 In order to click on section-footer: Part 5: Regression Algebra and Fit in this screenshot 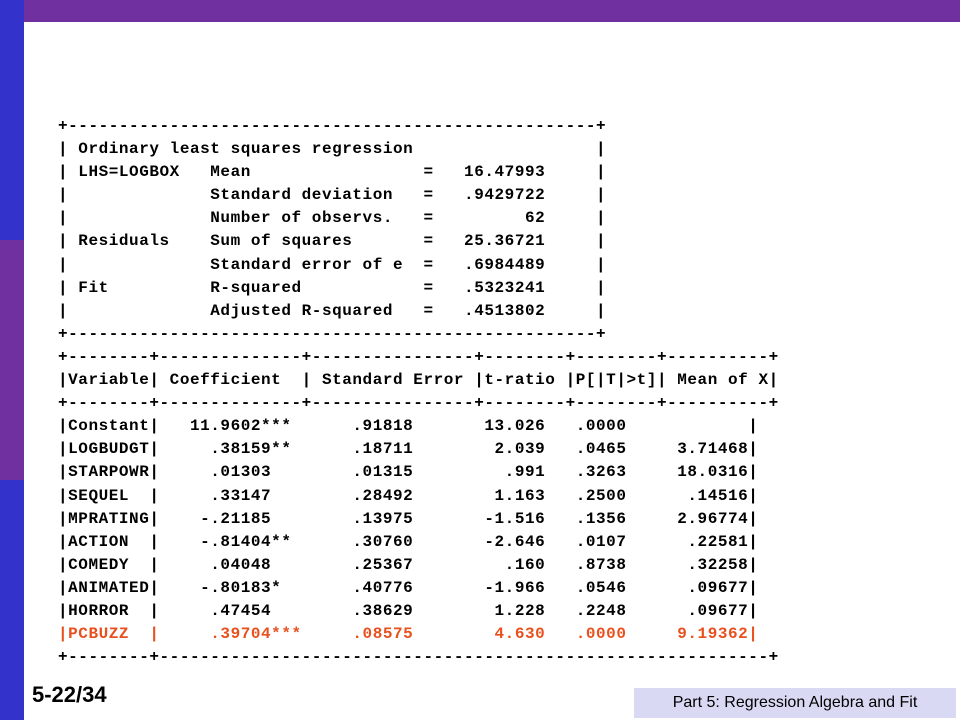, I will do `click(795, 703)`.